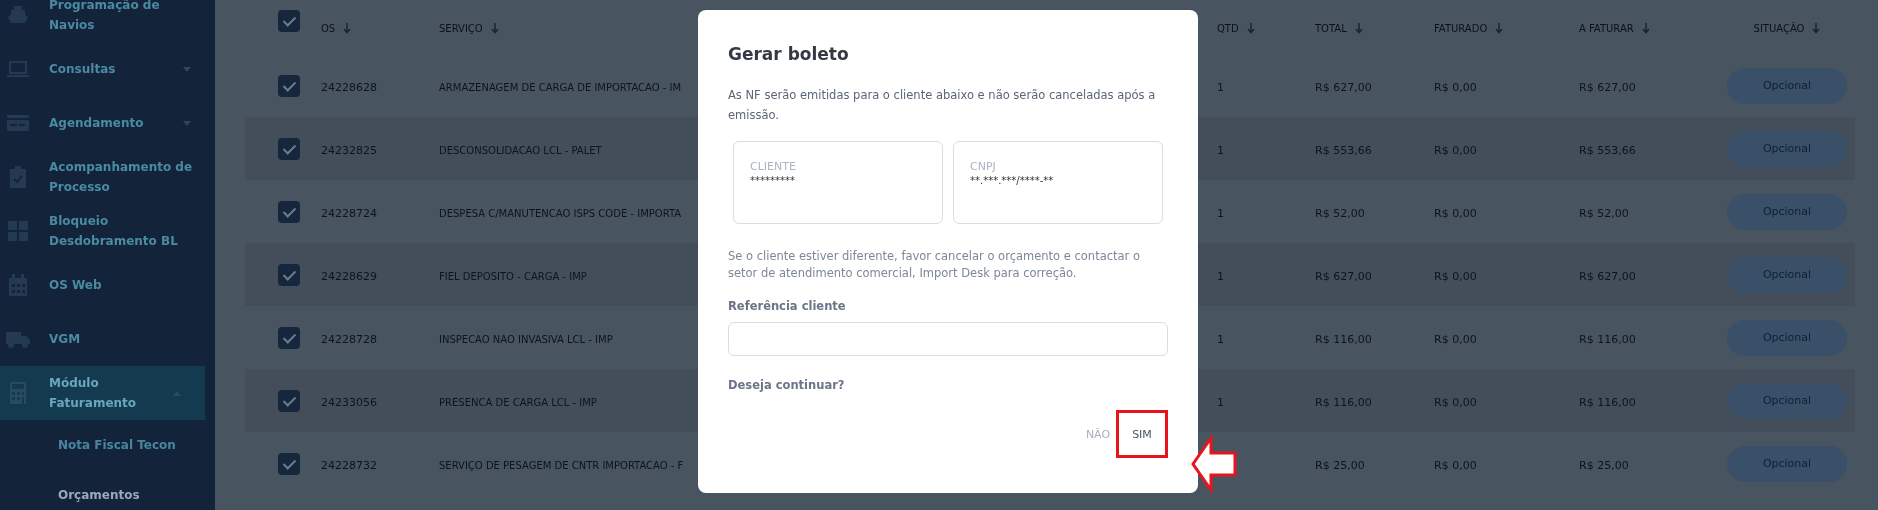  What do you see at coordinates (17, 69) in the screenshot?
I see `monitor-icon` at bounding box center [17, 69].